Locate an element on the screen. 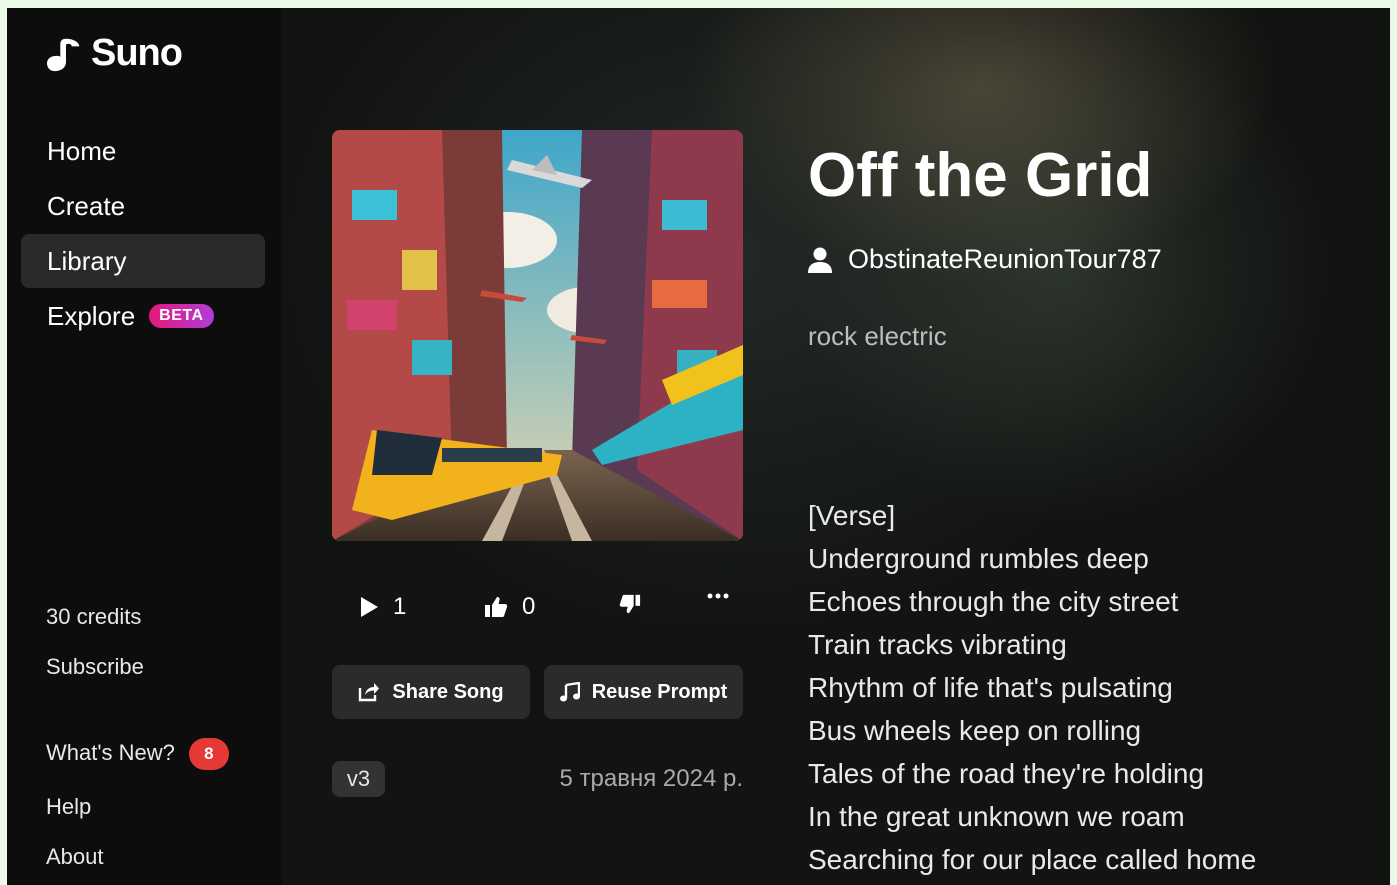 The width and height of the screenshot is (1397, 885). suno-logo: Suno is located at coordinates (115, 53).